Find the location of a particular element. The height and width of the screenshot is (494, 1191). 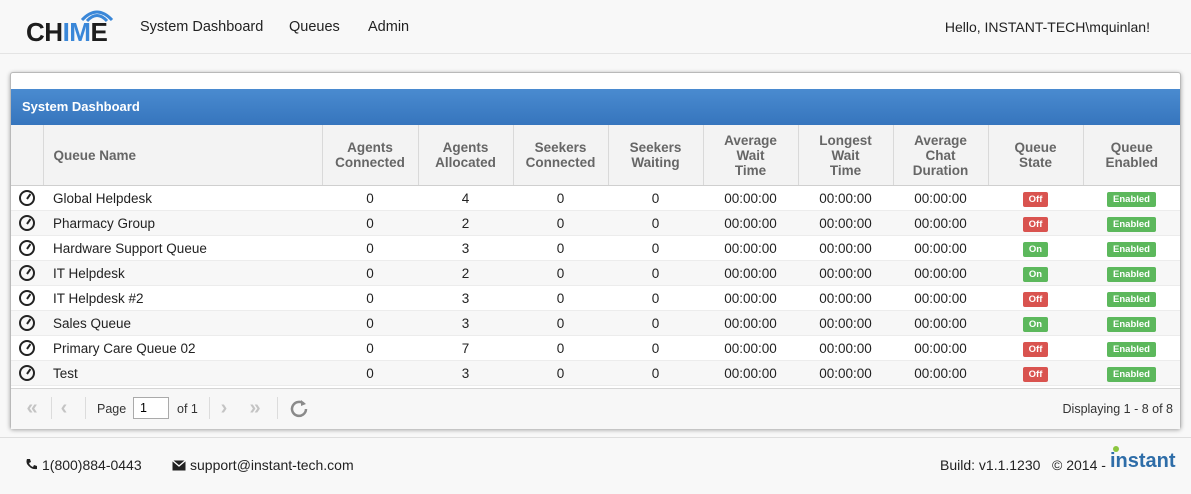

queue-name: Sales Queue is located at coordinates (182, 323).